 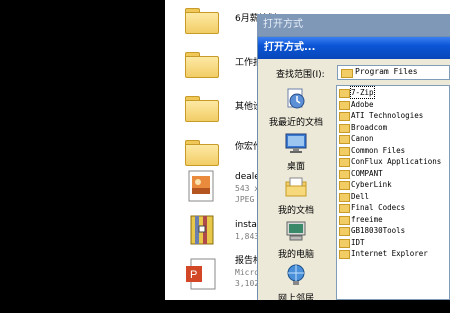 I want to click on network-icon, so click(x=296, y=275).